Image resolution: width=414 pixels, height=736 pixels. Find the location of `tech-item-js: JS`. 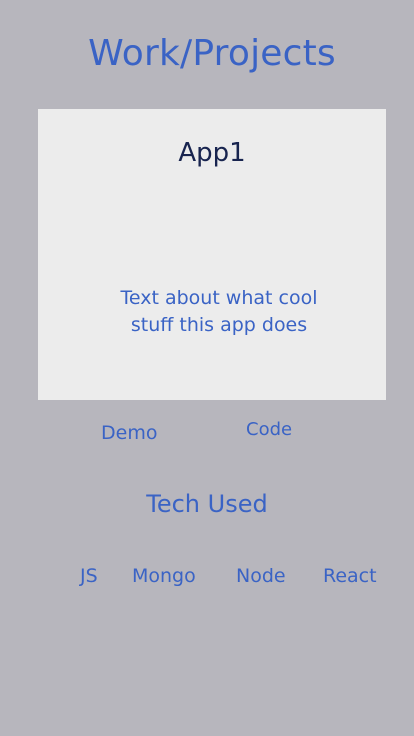

tech-item-js: JS is located at coordinates (89, 576).